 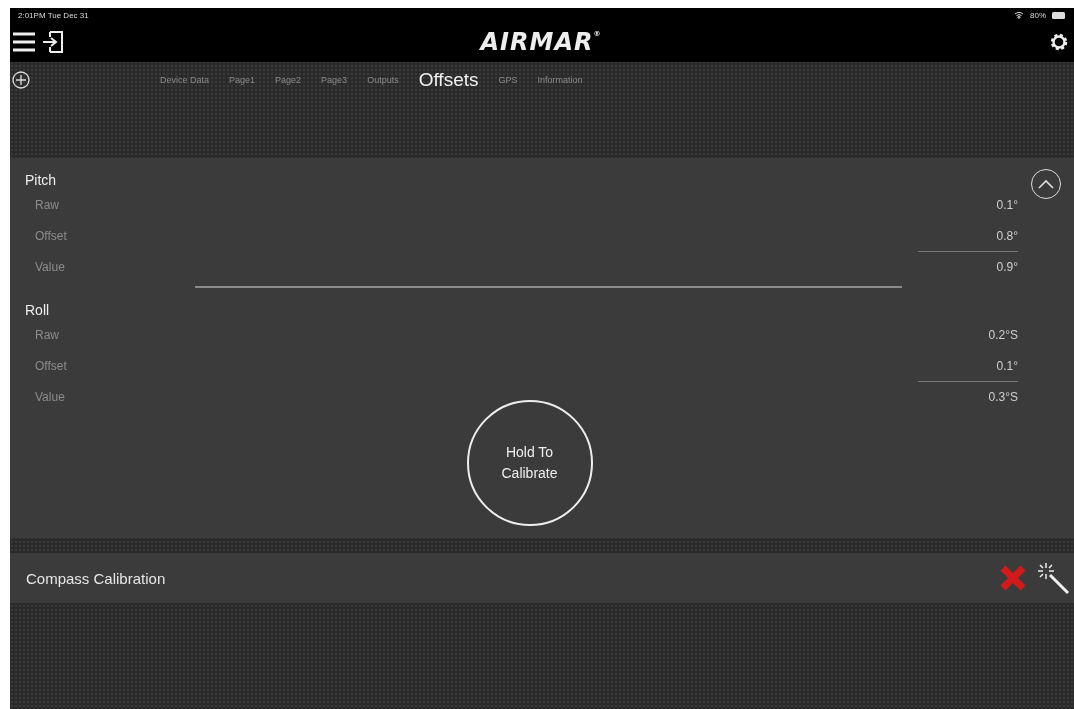 What do you see at coordinates (185, 80) in the screenshot?
I see `nav-tab: Device Data` at bounding box center [185, 80].